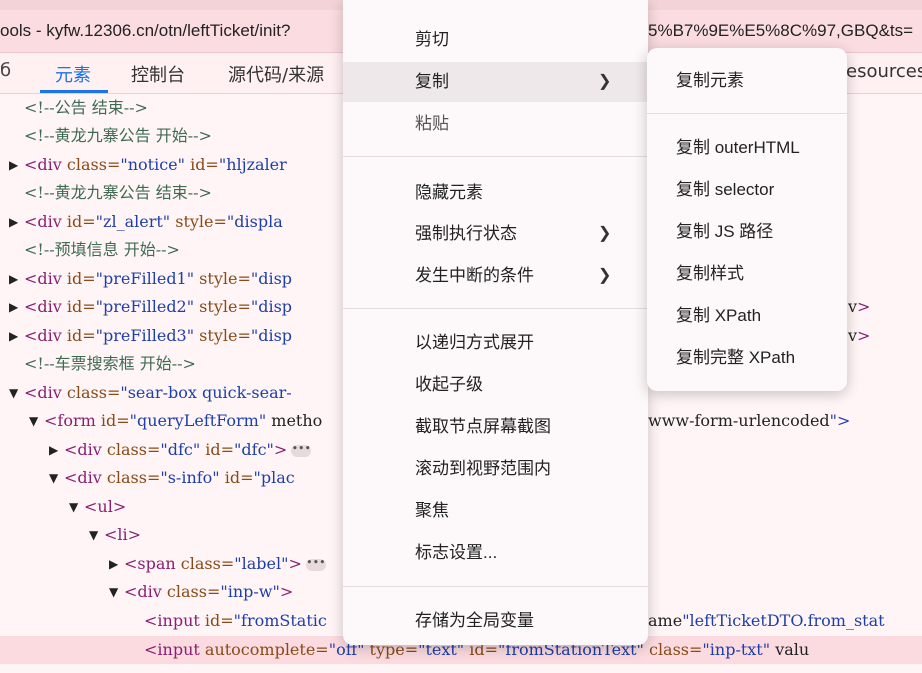 This screenshot has height=673, width=922. Describe the element at coordinates (749, 420) in the screenshot. I see `dom-tree-markup-right: www-form-urlencoded">` at that location.